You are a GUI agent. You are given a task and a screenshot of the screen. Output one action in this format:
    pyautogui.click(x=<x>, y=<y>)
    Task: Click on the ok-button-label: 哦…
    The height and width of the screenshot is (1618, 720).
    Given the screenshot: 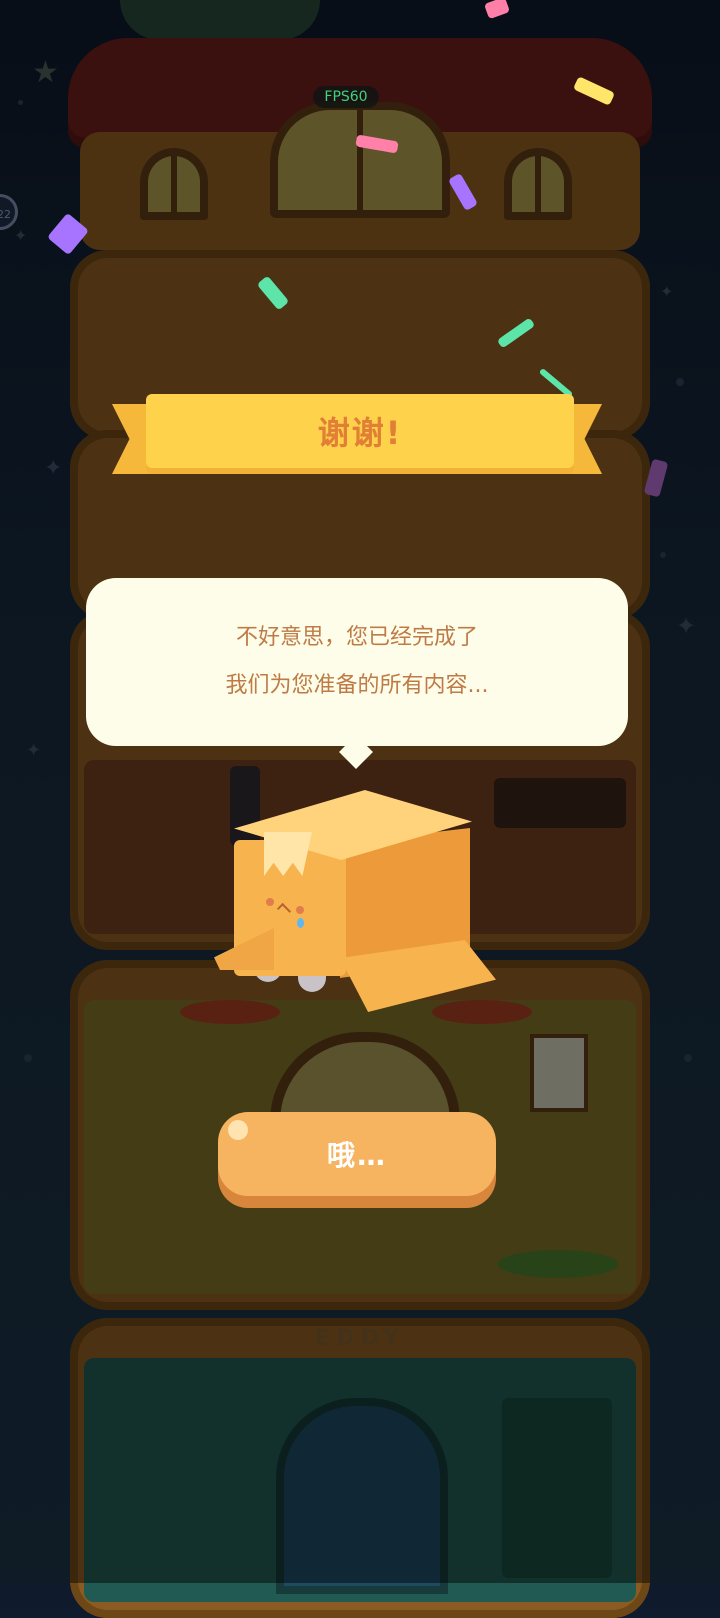 What is the action you would take?
    pyautogui.click(x=356, y=1155)
    